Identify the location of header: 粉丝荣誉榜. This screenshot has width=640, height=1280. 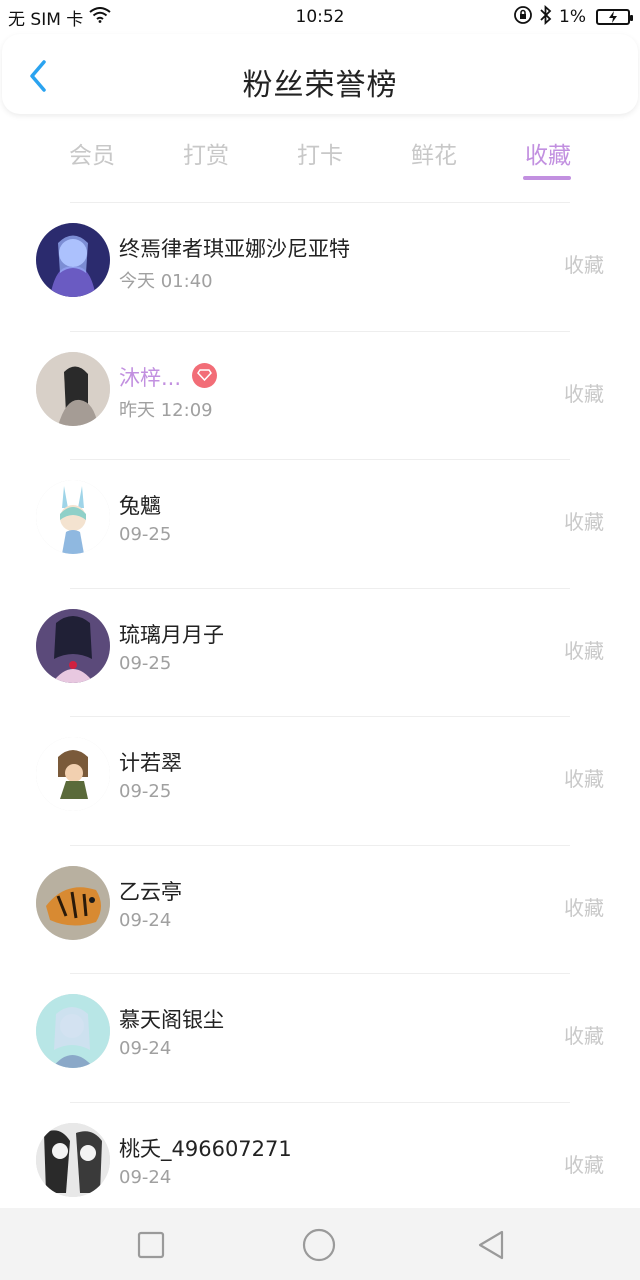
(320, 74).